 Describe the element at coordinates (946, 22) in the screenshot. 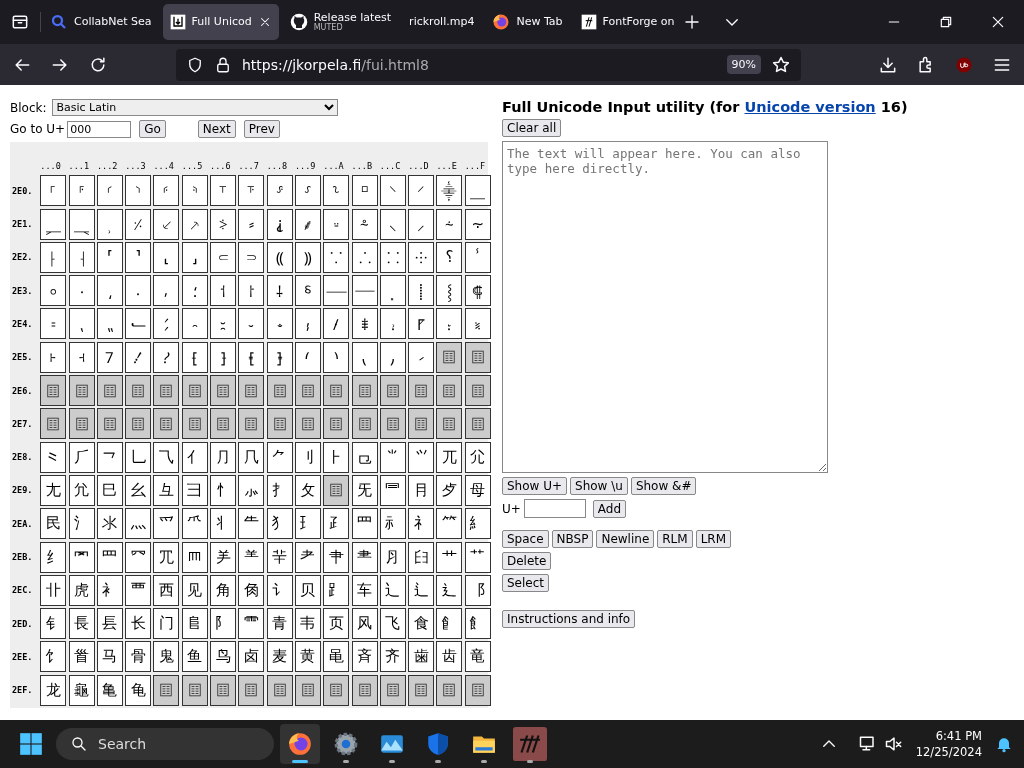

I see `restore-icon` at that location.